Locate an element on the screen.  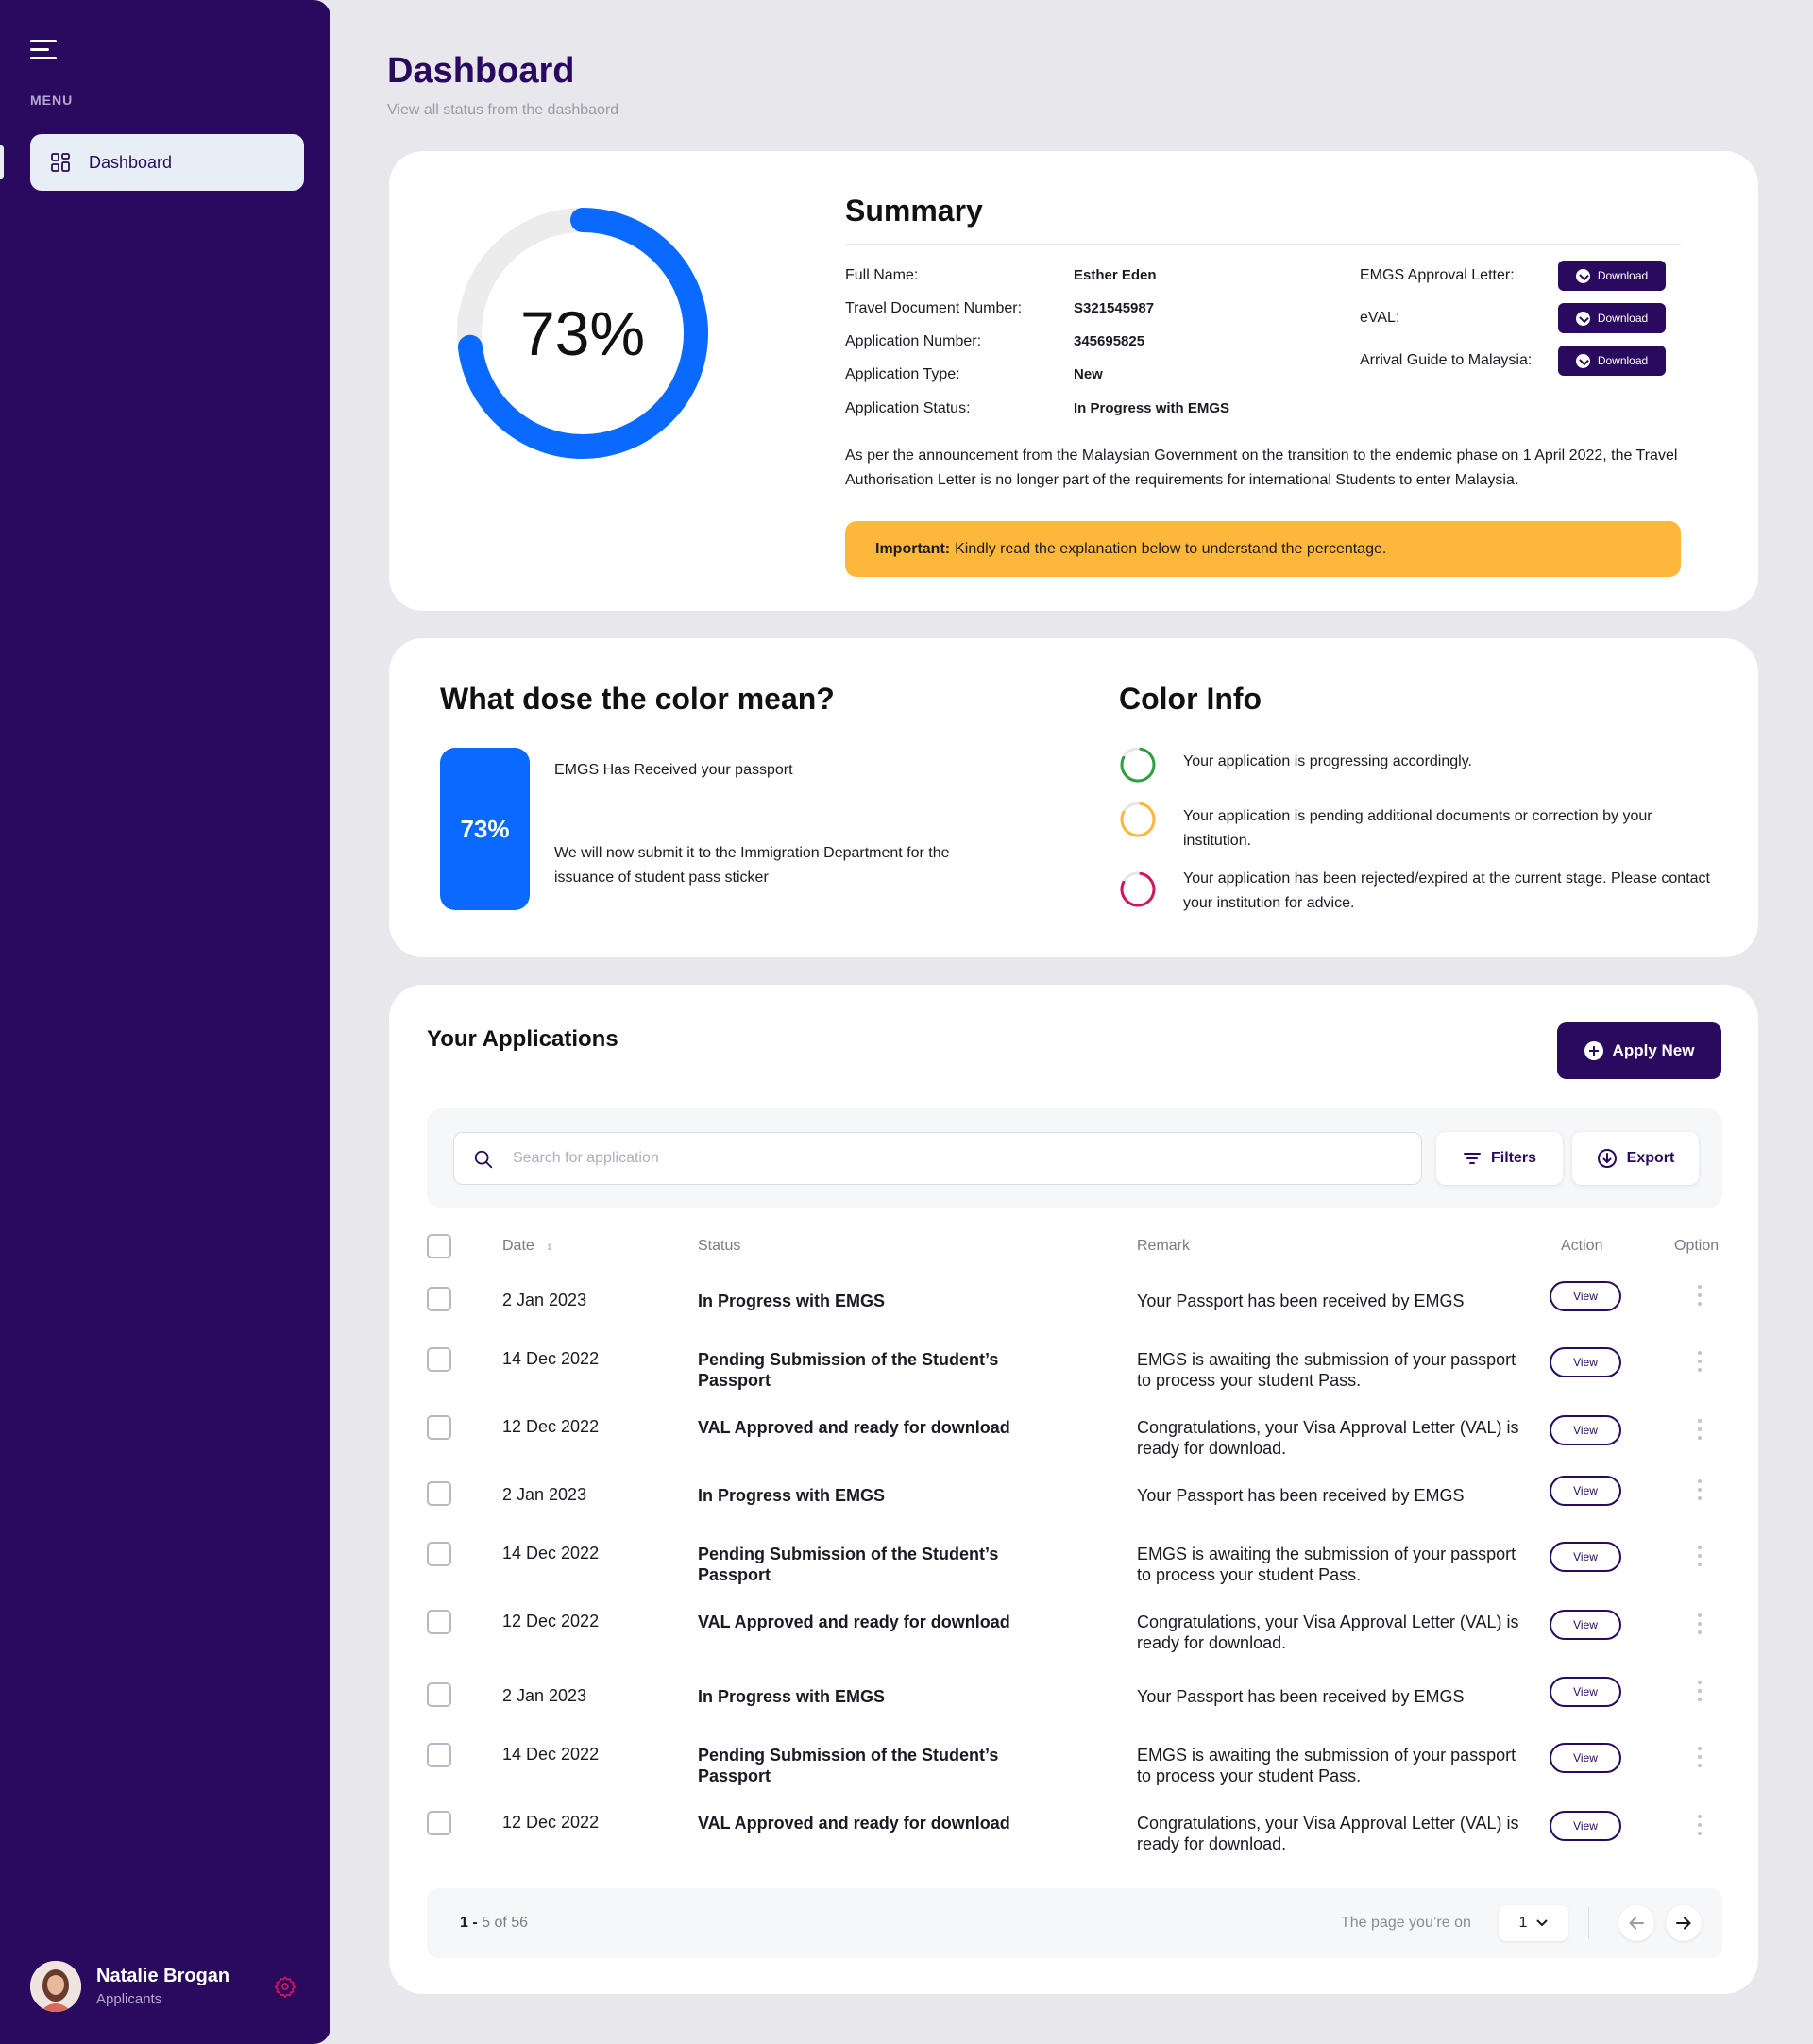
filters-button: Filters is located at coordinates (1499, 1159).